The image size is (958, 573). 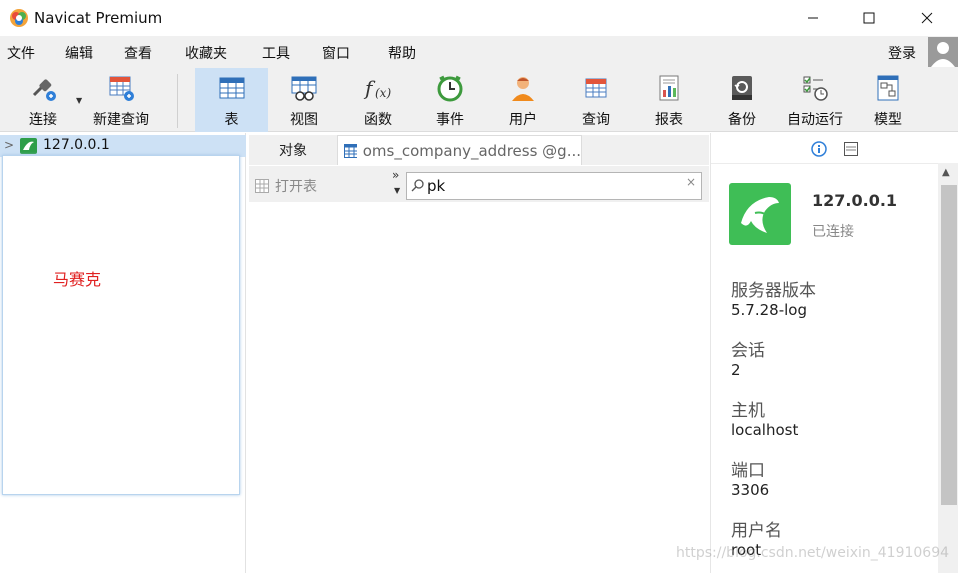 I want to click on toolbar-function-button: f (x) 函数, so click(x=378, y=100).